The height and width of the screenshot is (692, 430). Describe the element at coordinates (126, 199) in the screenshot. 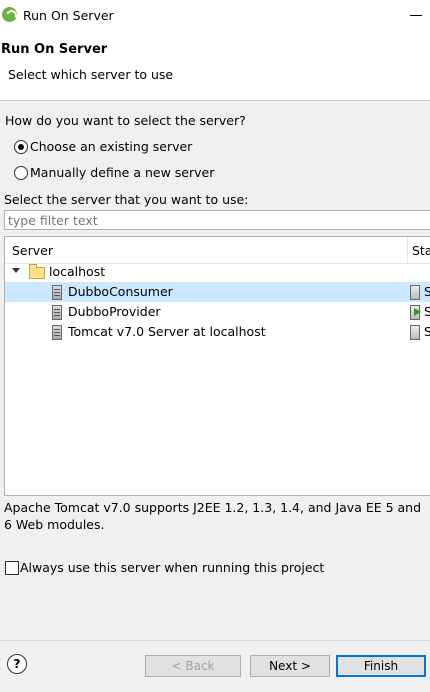

I see `select-server-label: Select the server that you want to use:` at that location.